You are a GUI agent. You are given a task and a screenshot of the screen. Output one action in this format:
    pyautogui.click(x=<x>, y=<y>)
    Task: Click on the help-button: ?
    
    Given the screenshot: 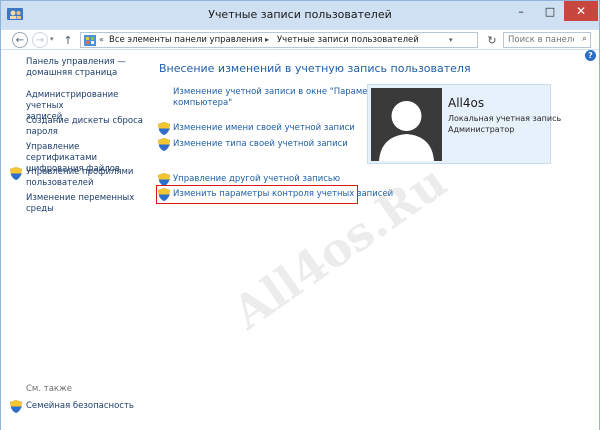 What is the action you would take?
    pyautogui.click(x=590, y=55)
    